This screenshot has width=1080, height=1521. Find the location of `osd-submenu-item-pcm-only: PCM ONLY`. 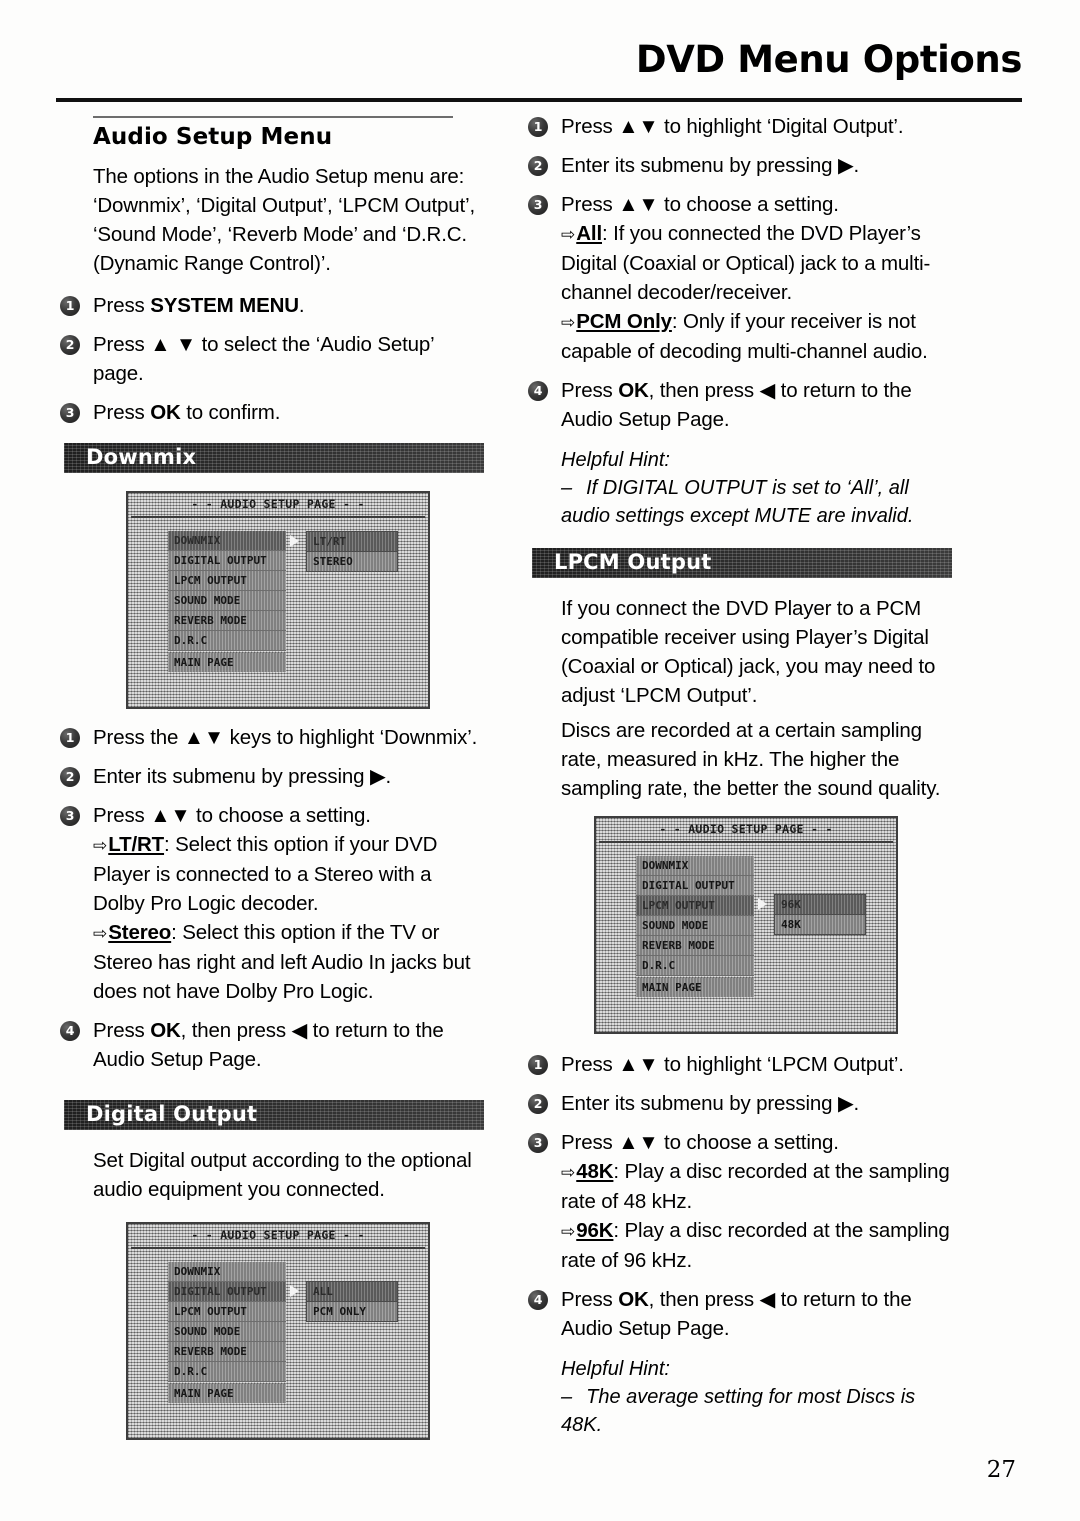

osd-submenu-item-pcm-only: PCM ONLY is located at coordinates (352, 1311).